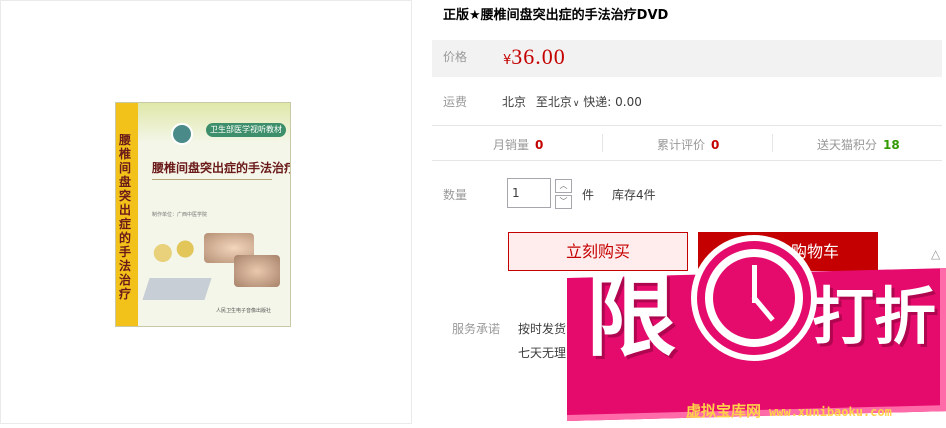 This screenshot has width=946, height=428. Describe the element at coordinates (936, 254) in the screenshot. I see `caret-up-icon: △` at that location.